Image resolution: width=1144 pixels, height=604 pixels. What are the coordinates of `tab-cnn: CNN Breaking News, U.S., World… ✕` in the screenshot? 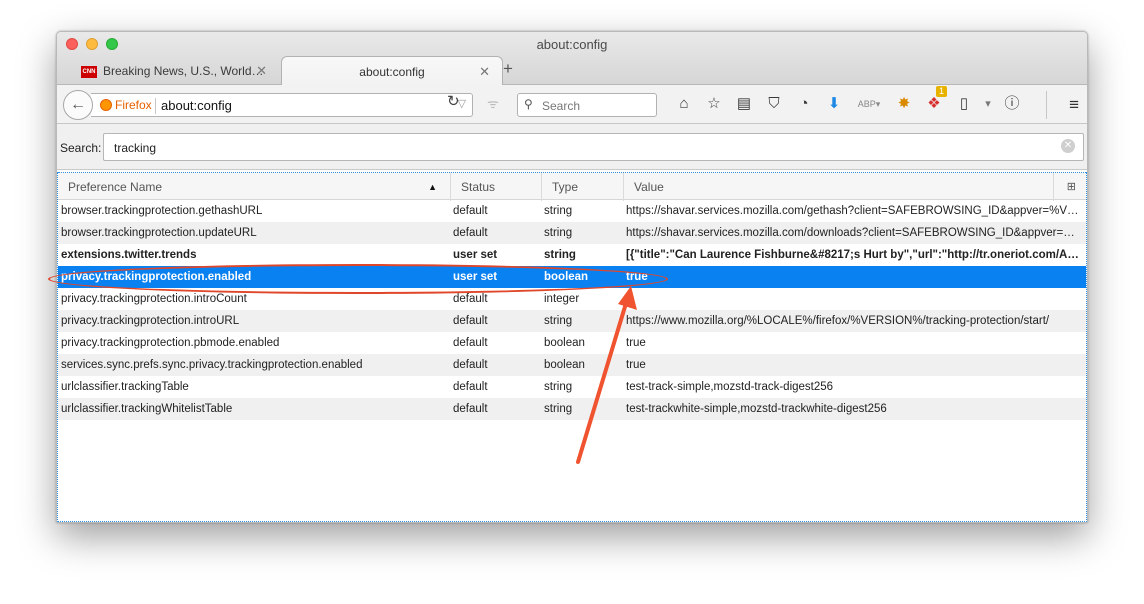 It's located at (178, 71).